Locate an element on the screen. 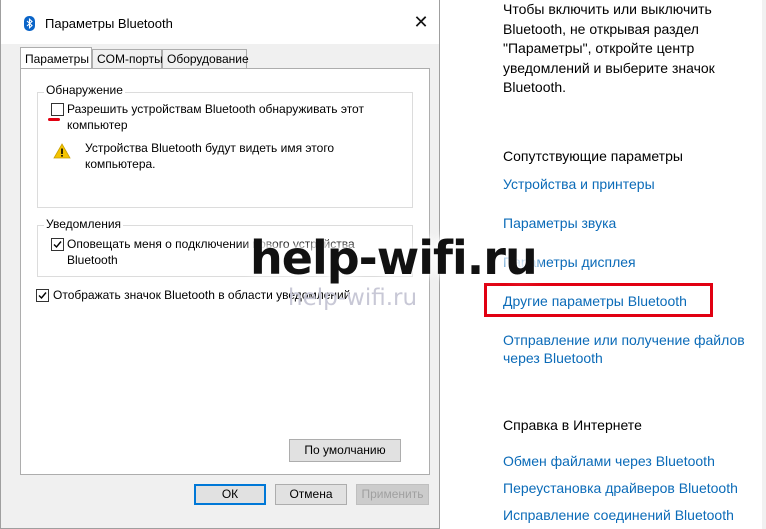 The image size is (766, 529). tab-com-ports: COM-порты is located at coordinates (127, 58).